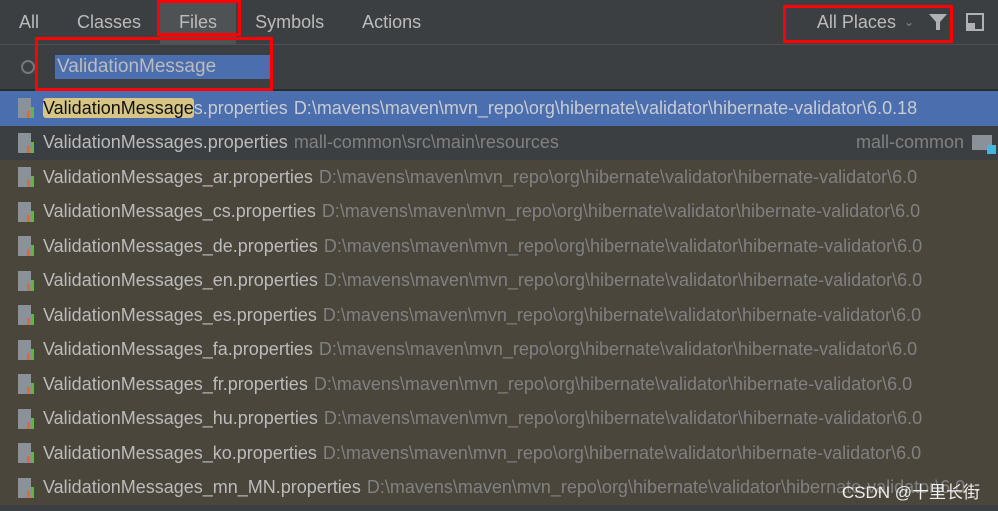 This screenshot has width=998, height=511. Describe the element at coordinates (179, 211) in the screenshot. I see `file-name: ValidationMessages_cs.properties` at that location.